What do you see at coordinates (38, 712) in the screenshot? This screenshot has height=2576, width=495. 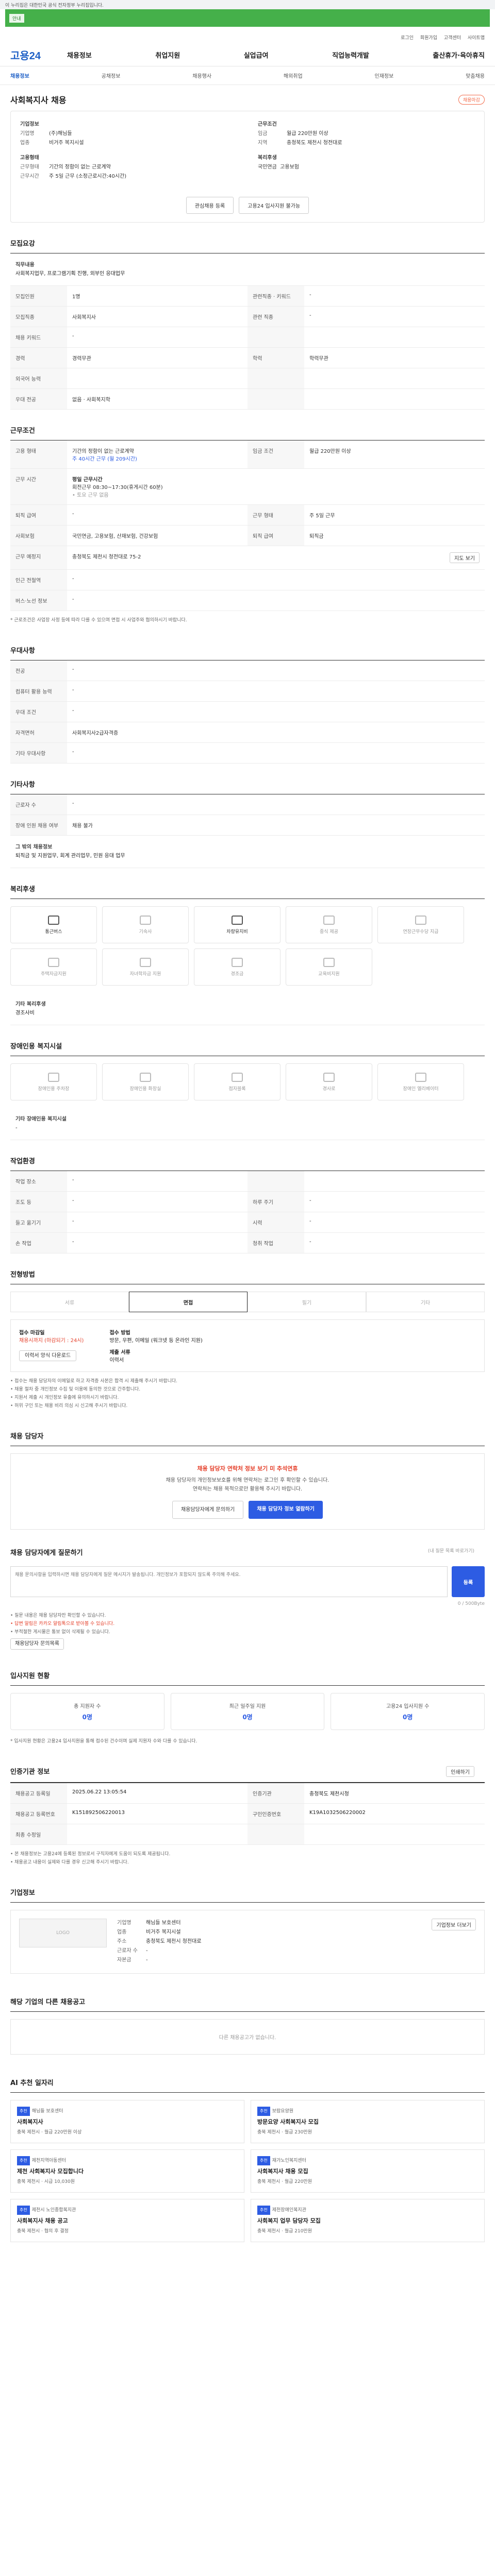 I see `cell-label: 우대 조건` at bounding box center [38, 712].